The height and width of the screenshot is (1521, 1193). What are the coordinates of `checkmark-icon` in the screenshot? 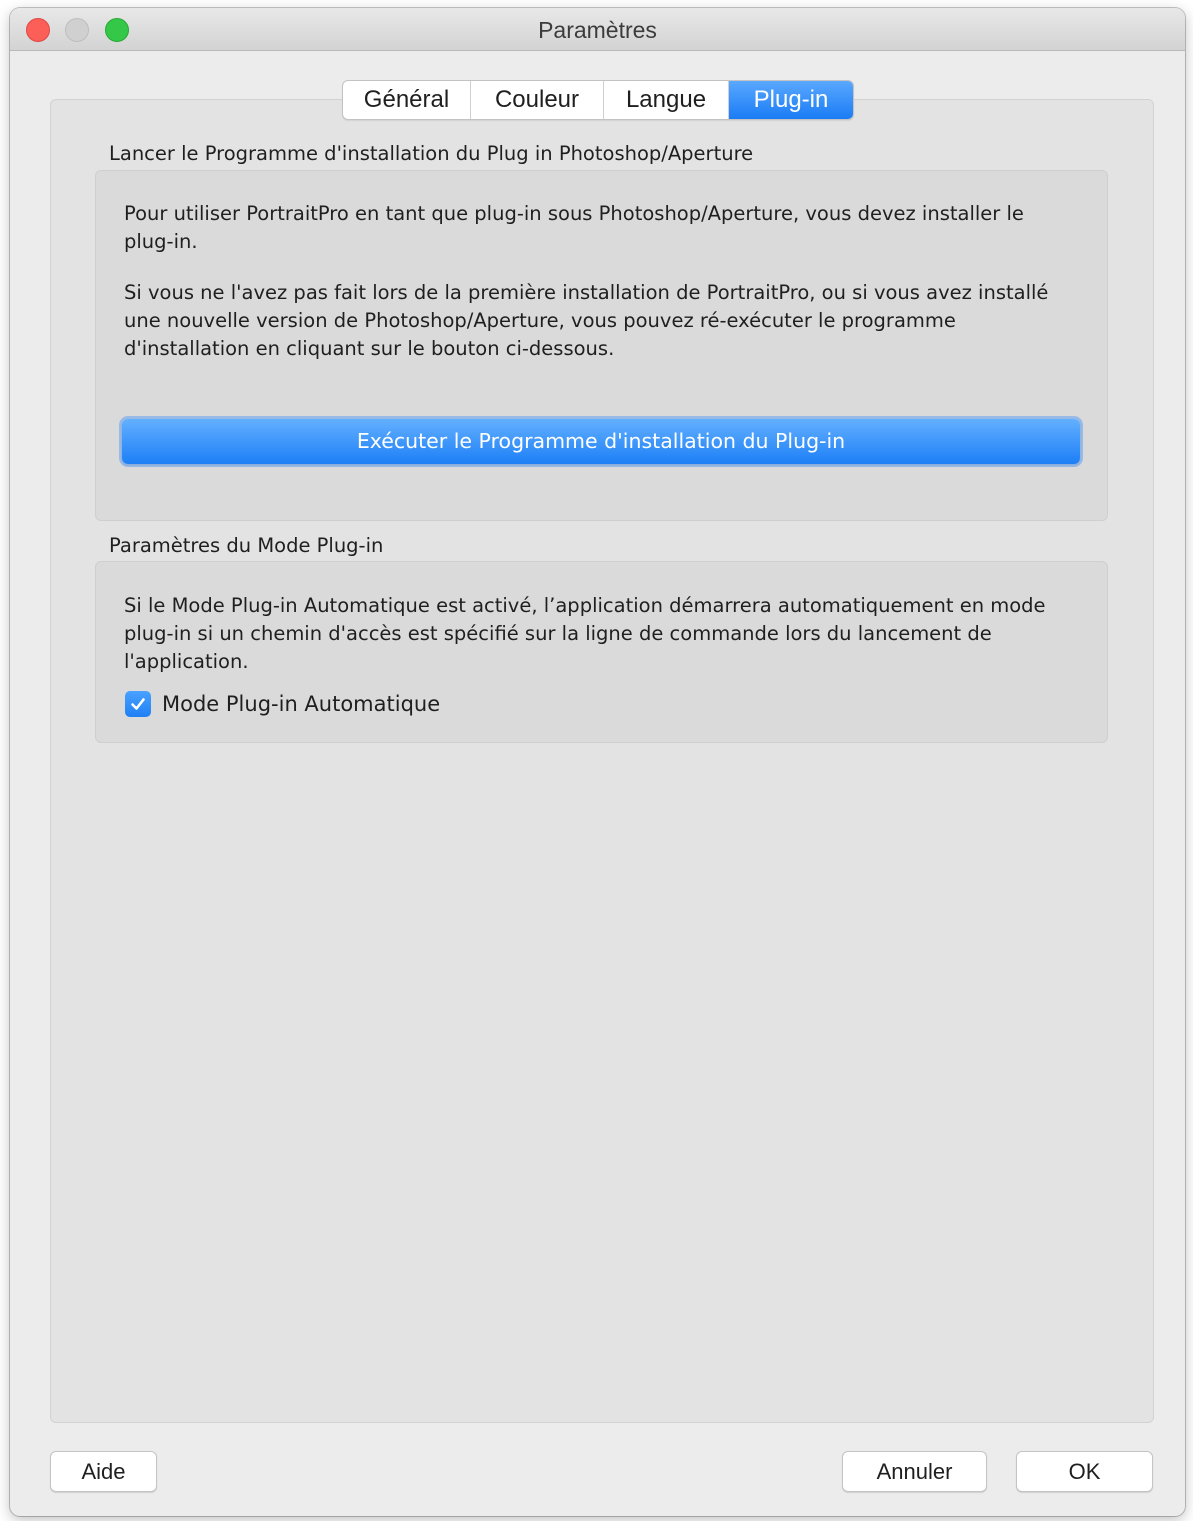 It's located at (138, 704).